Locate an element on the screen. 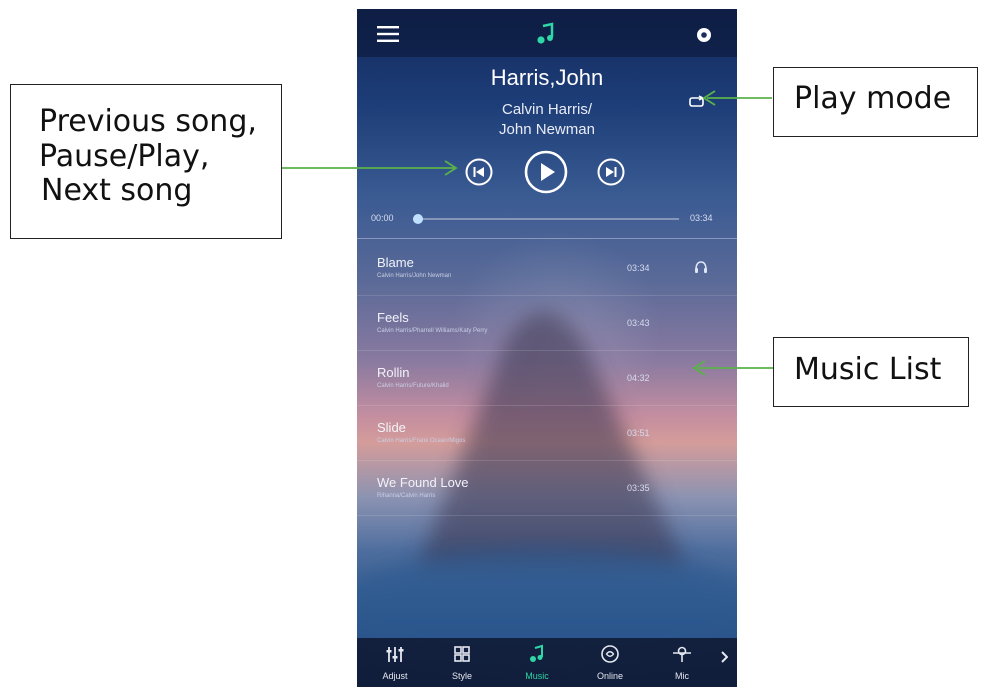  nav-item-online: Online is located at coordinates (610, 662).